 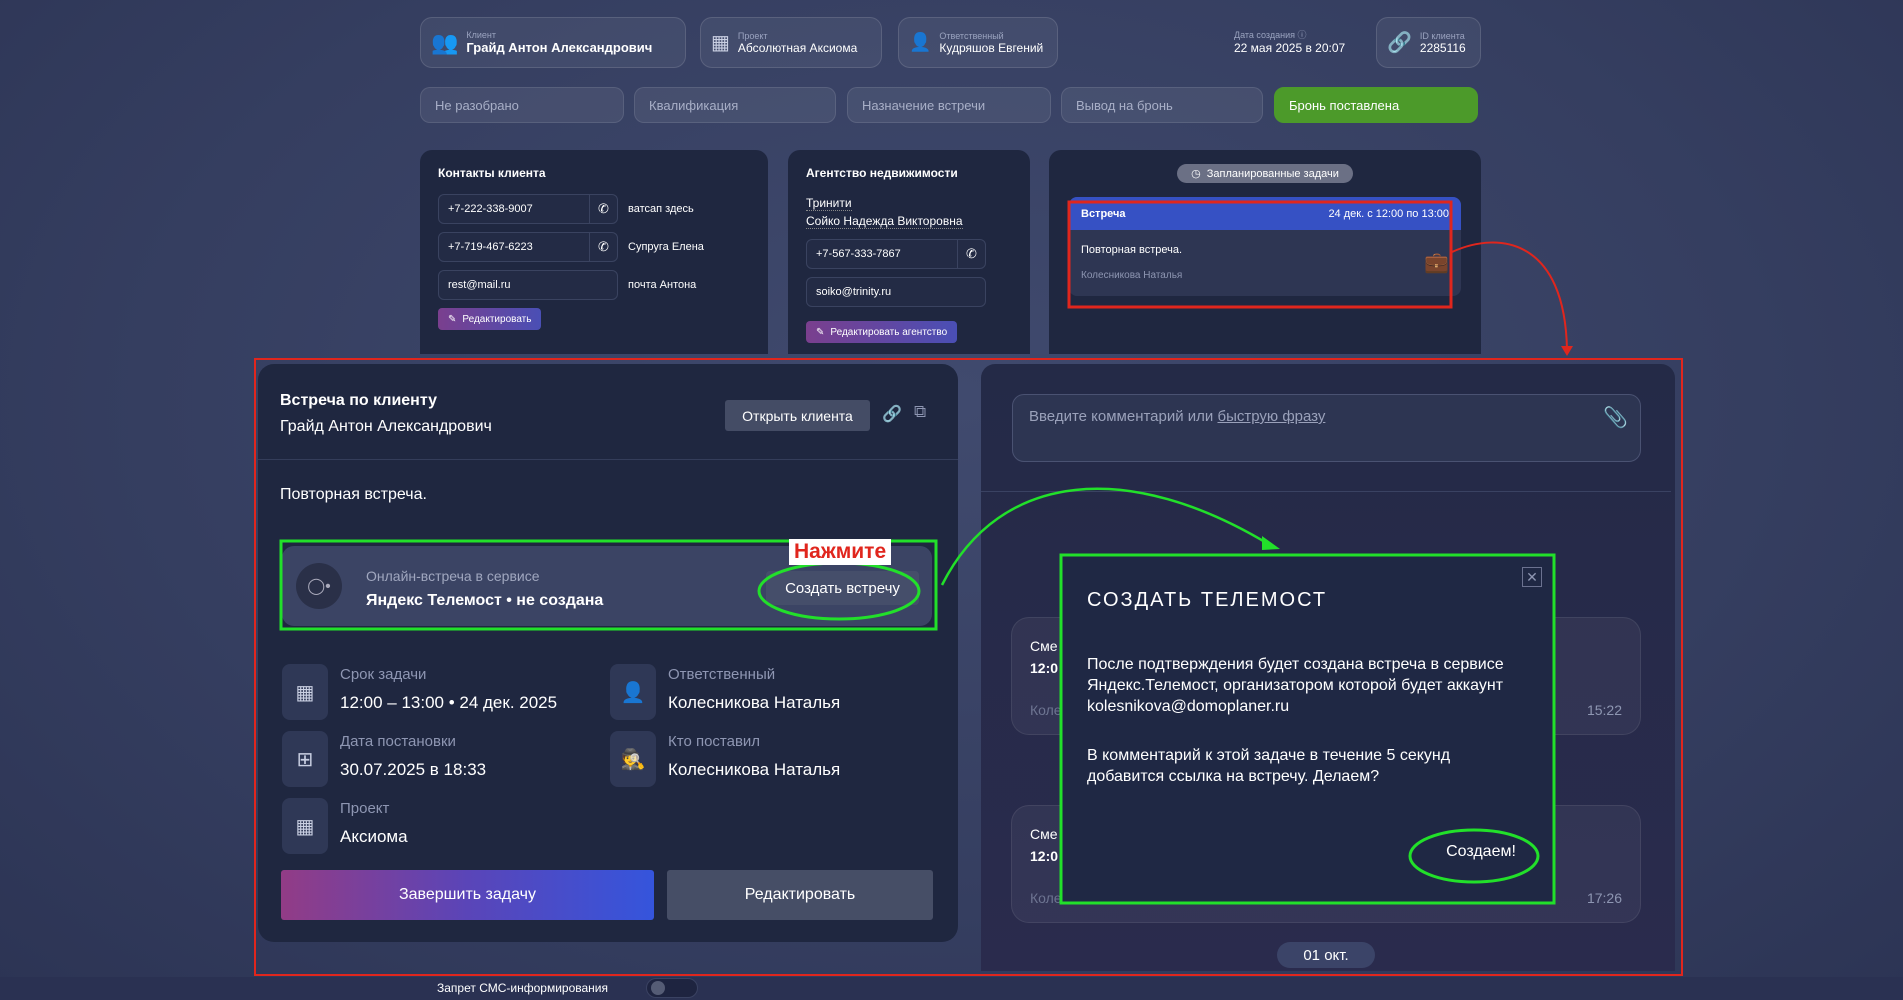 I want to click on modal-title: СОЗДАТЬ ТЕЛЕМОСТ, so click(x=1207, y=600).